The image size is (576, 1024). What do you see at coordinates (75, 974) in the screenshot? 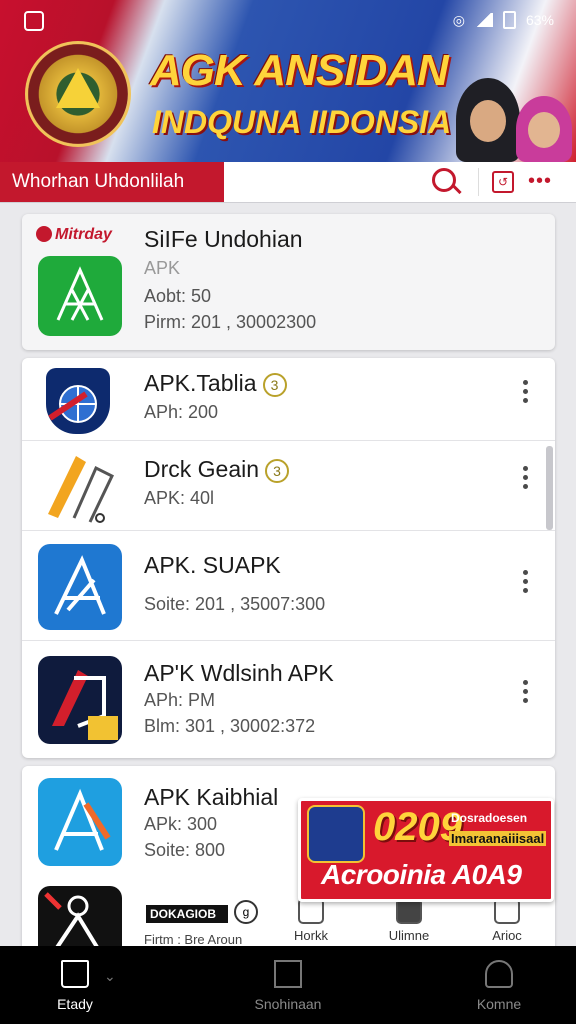
I see `home-icon` at bounding box center [75, 974].